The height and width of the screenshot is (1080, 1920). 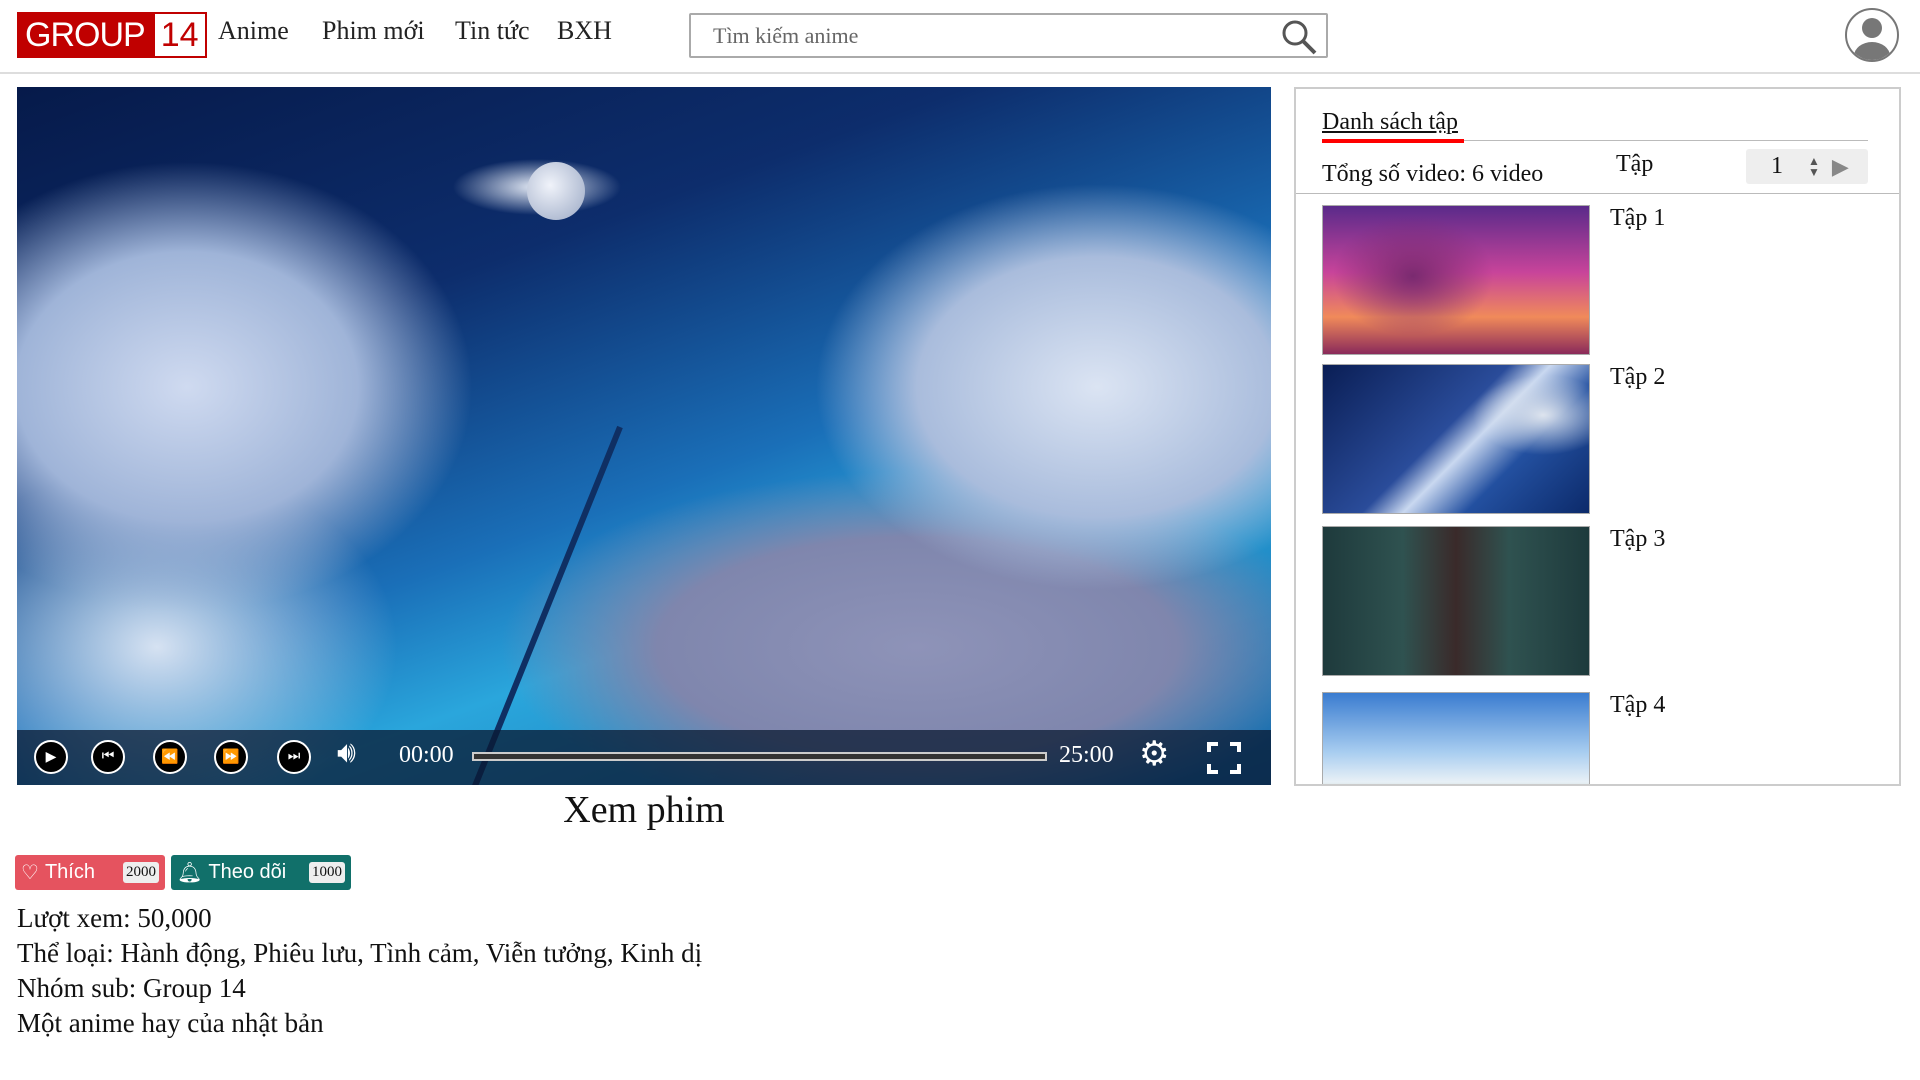 What do you see at coordinates (294, 757) in the screenshot?
I see `next-icon: ⏭` at bounding box center [294, 757].